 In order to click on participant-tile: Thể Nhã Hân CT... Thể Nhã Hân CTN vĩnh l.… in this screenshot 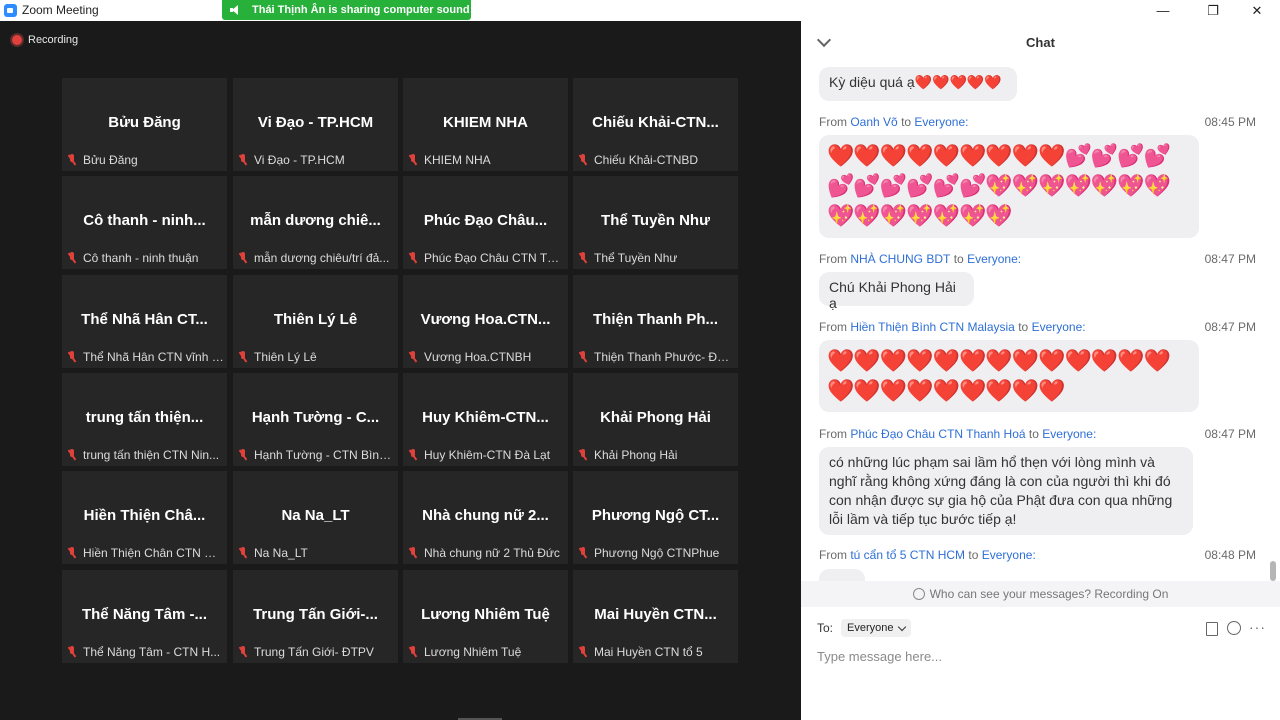, I will do `click(144, 321)`.